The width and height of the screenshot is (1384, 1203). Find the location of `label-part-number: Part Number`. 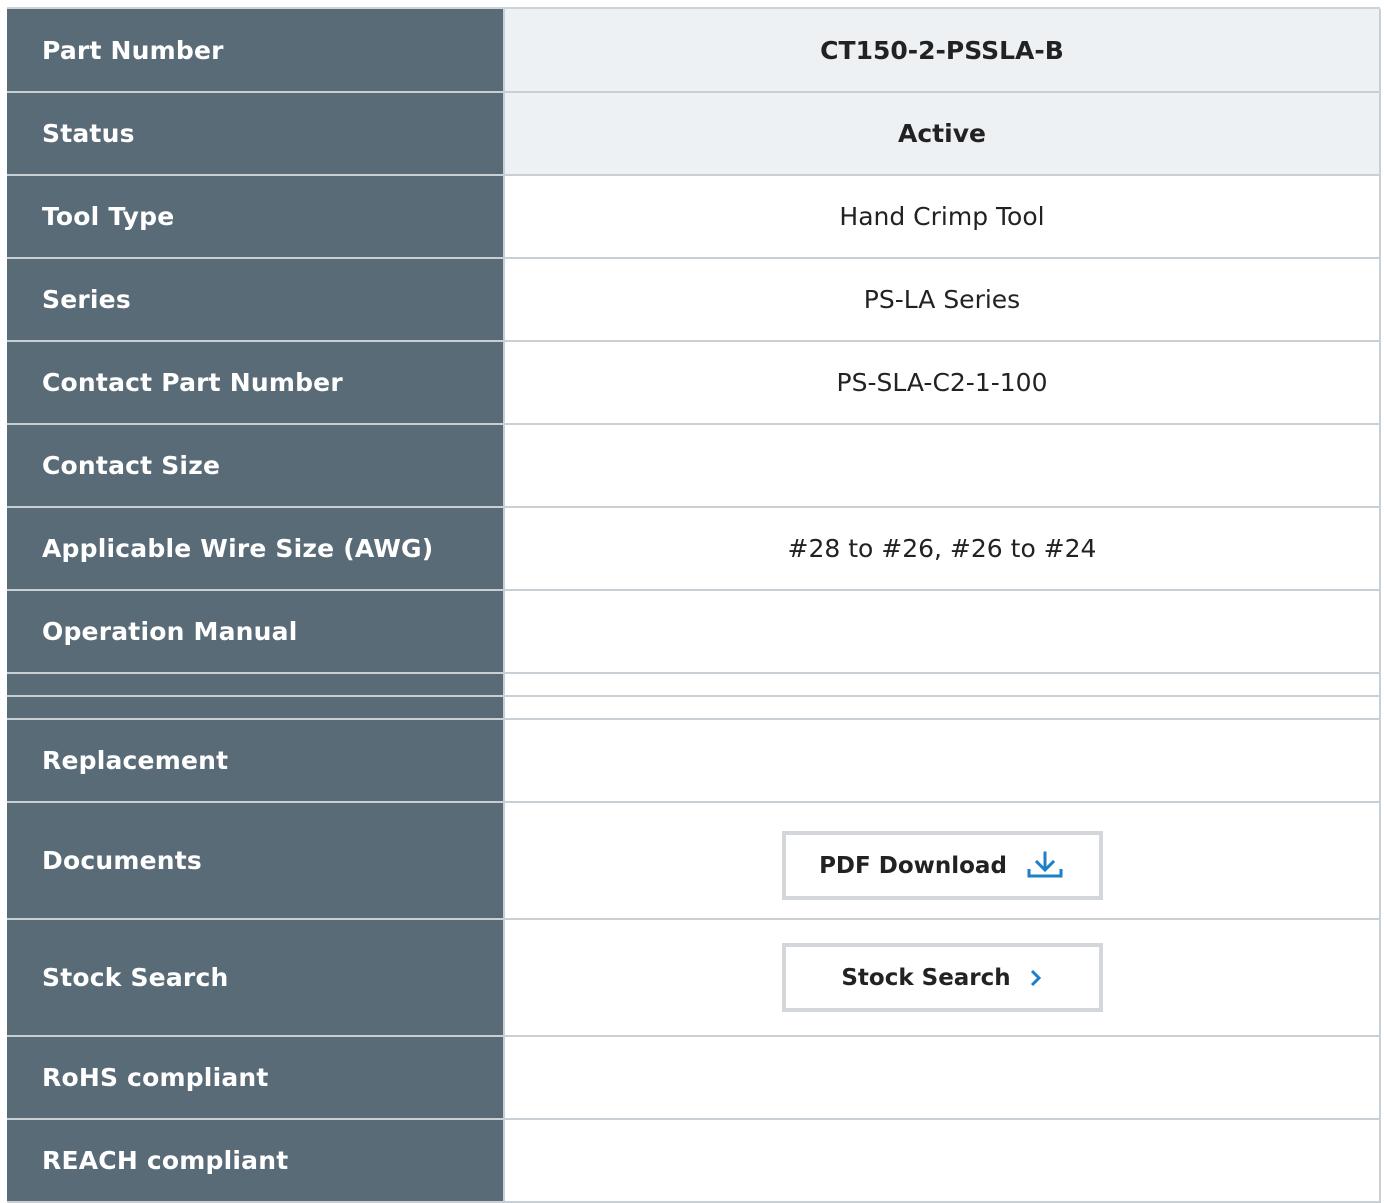

label-part-number: Part Number is located at coordinates (256, 51).